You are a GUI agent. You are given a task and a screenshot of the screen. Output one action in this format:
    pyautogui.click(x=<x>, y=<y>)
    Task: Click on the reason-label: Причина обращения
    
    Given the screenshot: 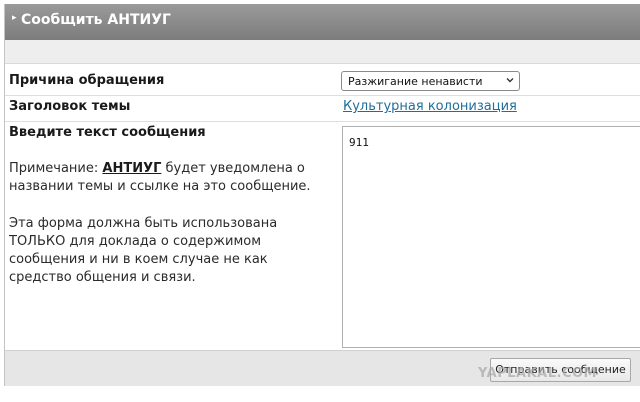 What is the action you would take?
    pyautogui.click(x=87, y=80)
    